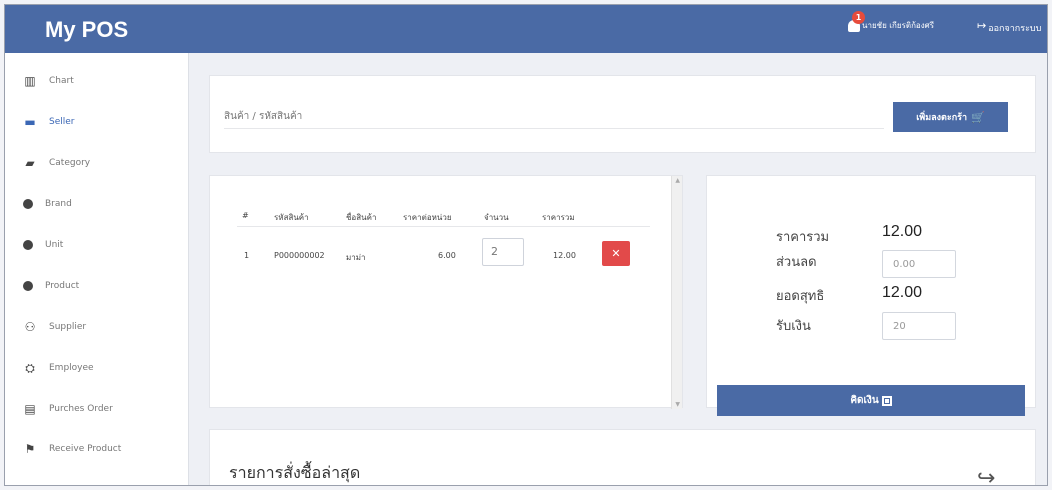  I want to click on scroll-down-icon: ▼, so click(677, 404).